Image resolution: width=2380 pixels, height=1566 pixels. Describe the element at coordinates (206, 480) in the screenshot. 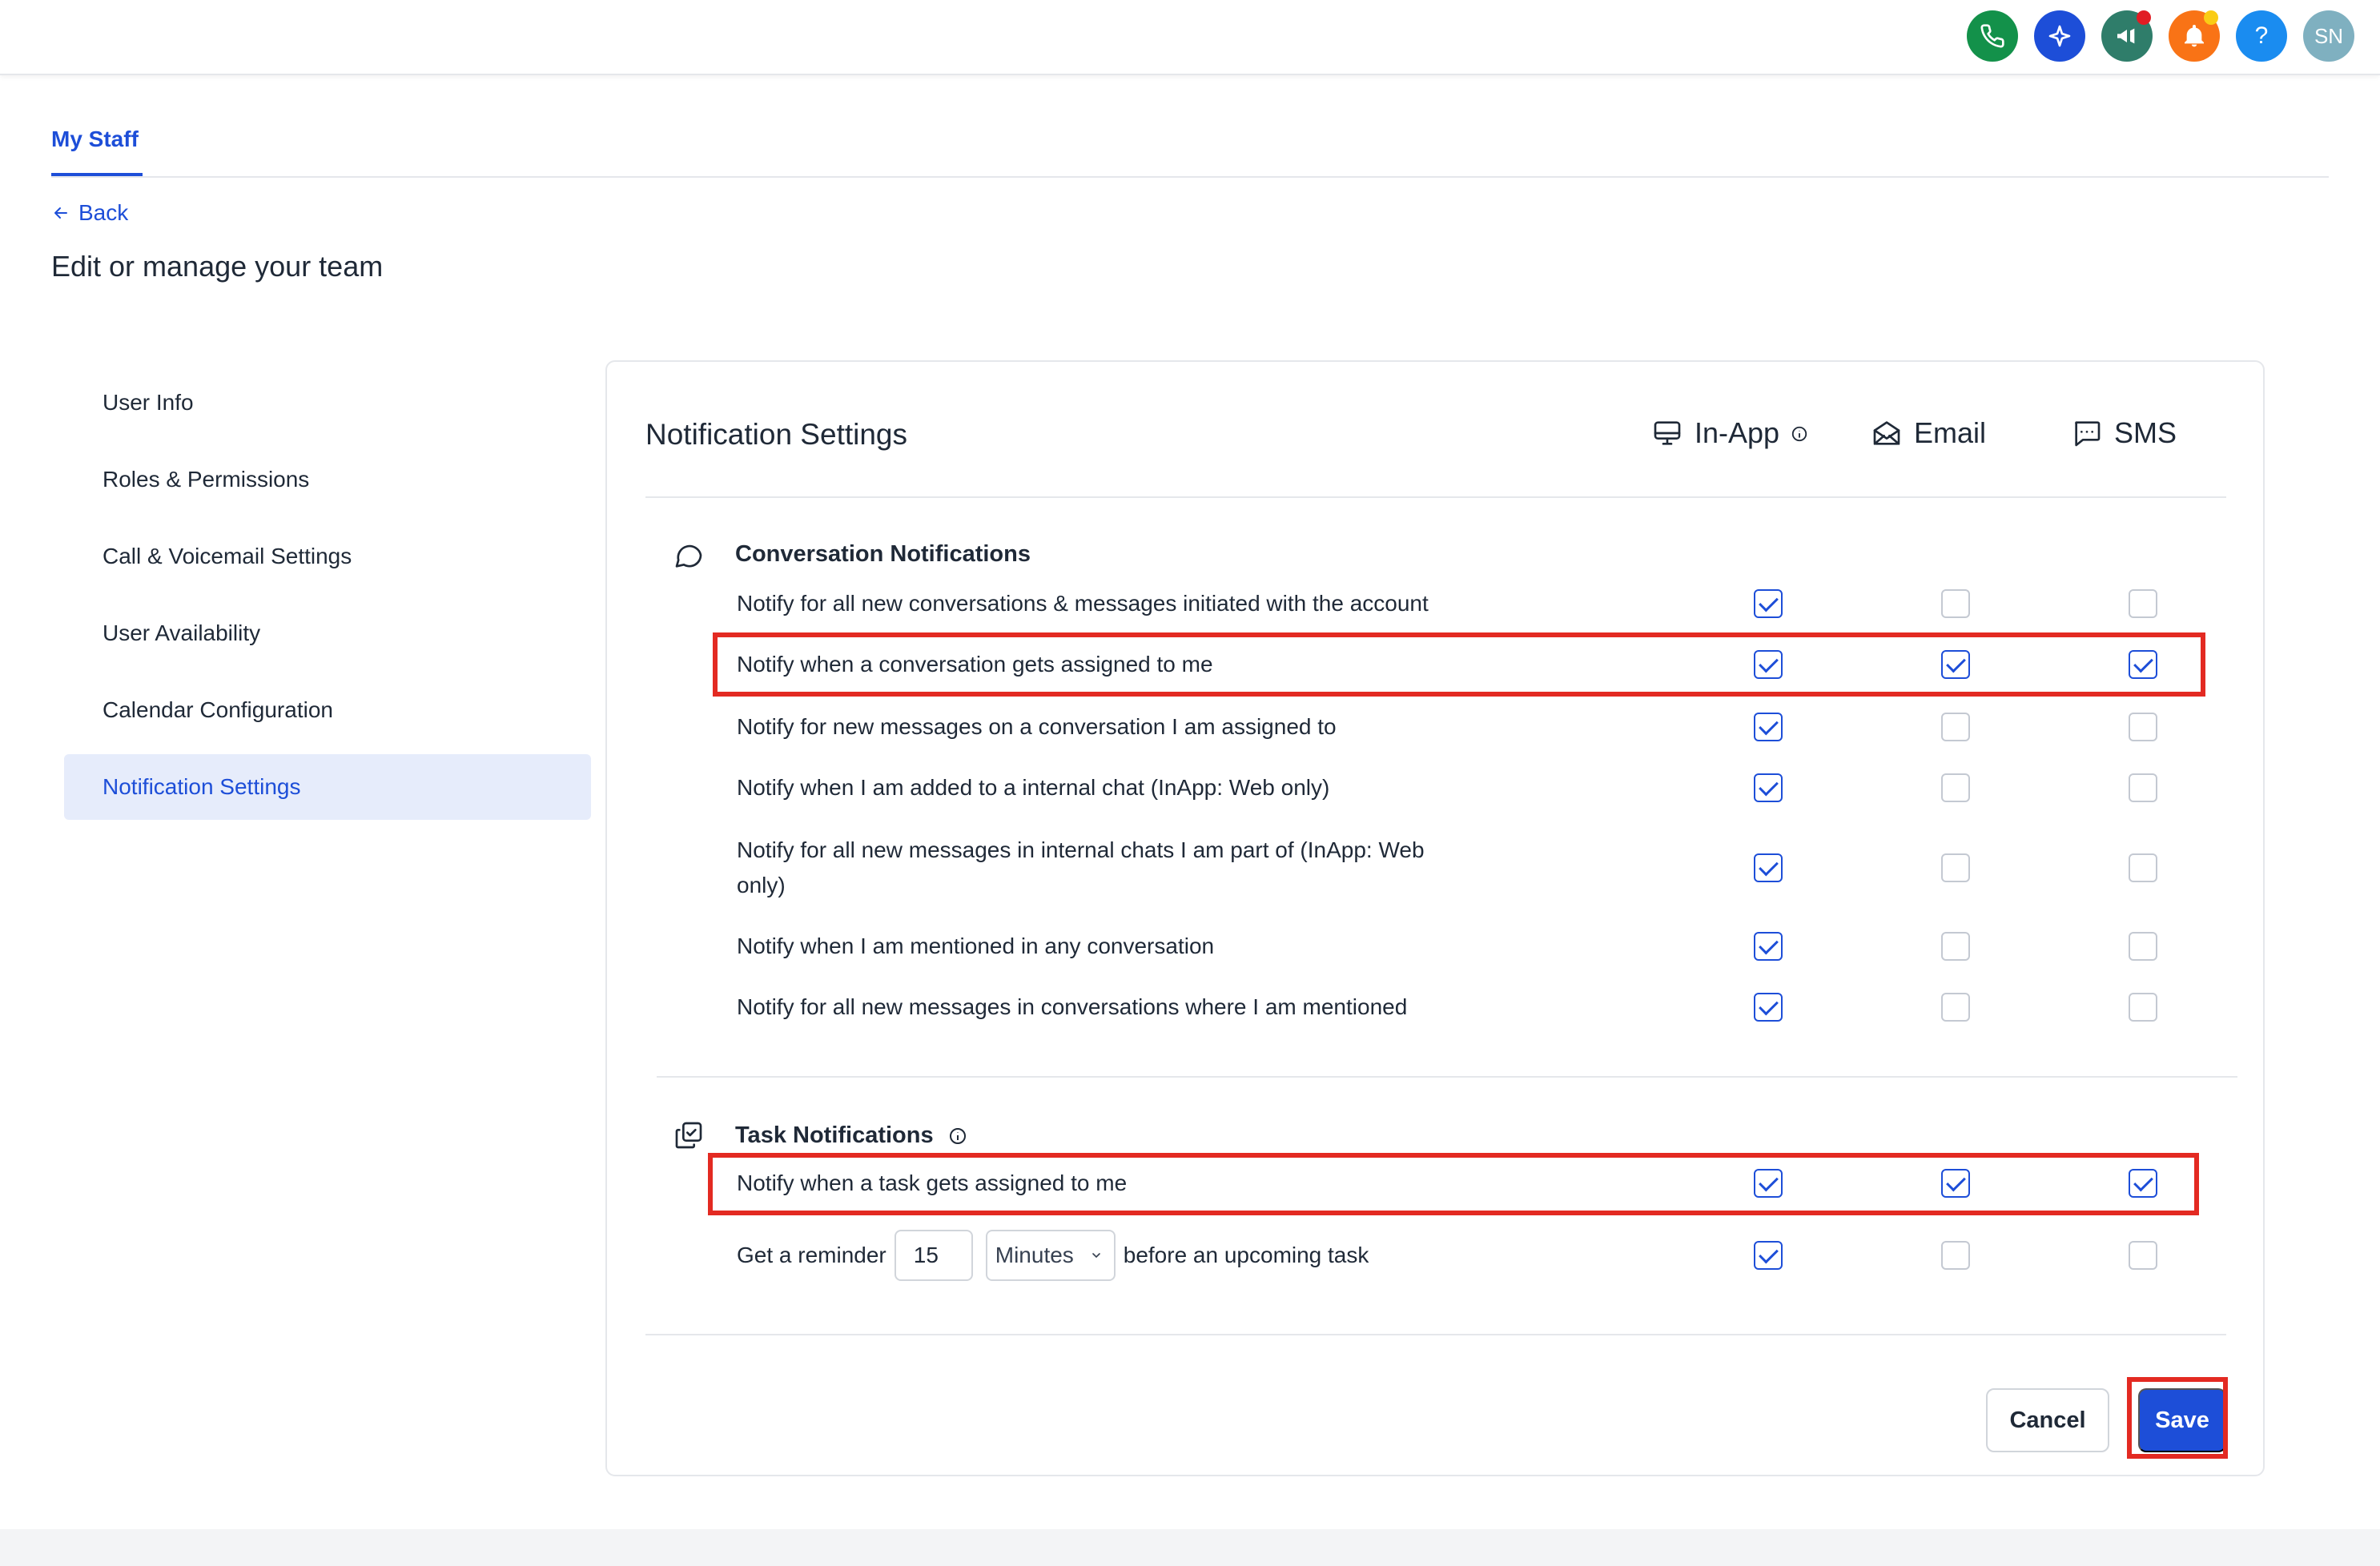

I see `sidebar-item-label: Roles & Permissions` at that location.